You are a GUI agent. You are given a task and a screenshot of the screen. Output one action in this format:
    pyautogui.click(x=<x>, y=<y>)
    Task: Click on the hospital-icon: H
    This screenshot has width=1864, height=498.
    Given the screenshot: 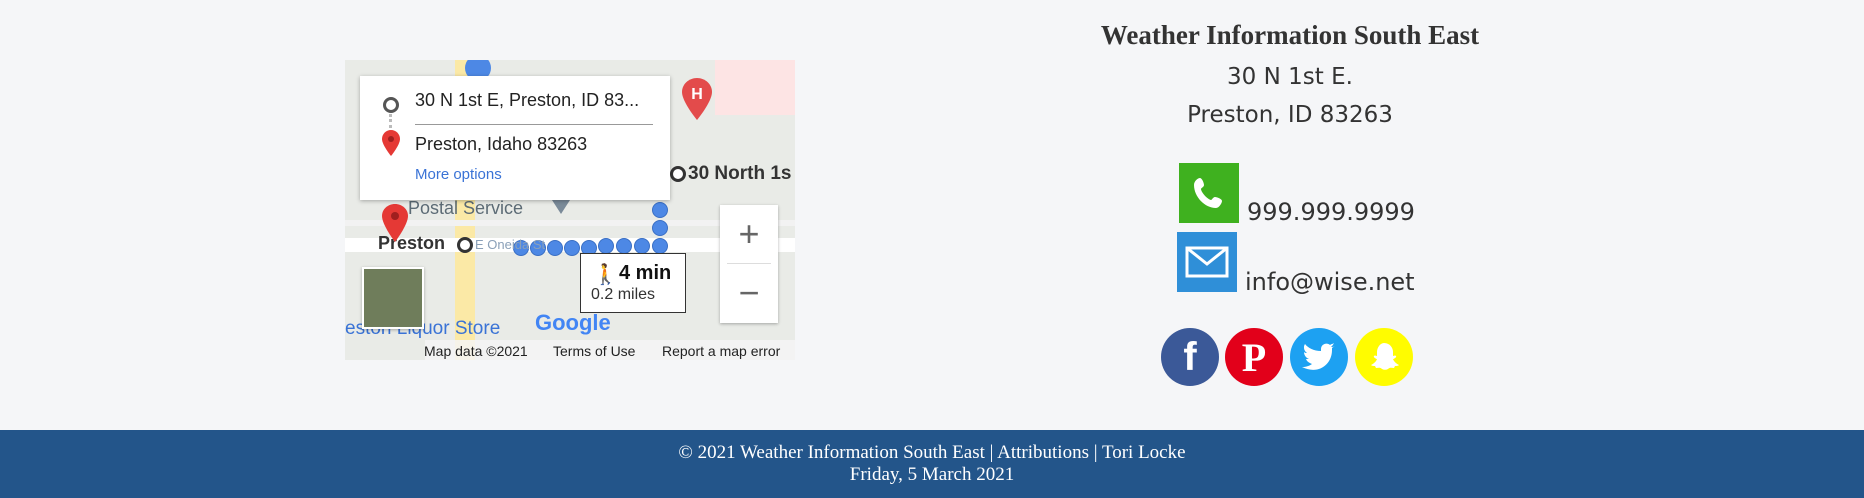 What is the action you would take?
    pyautogui.click(x=697, y=101)
    